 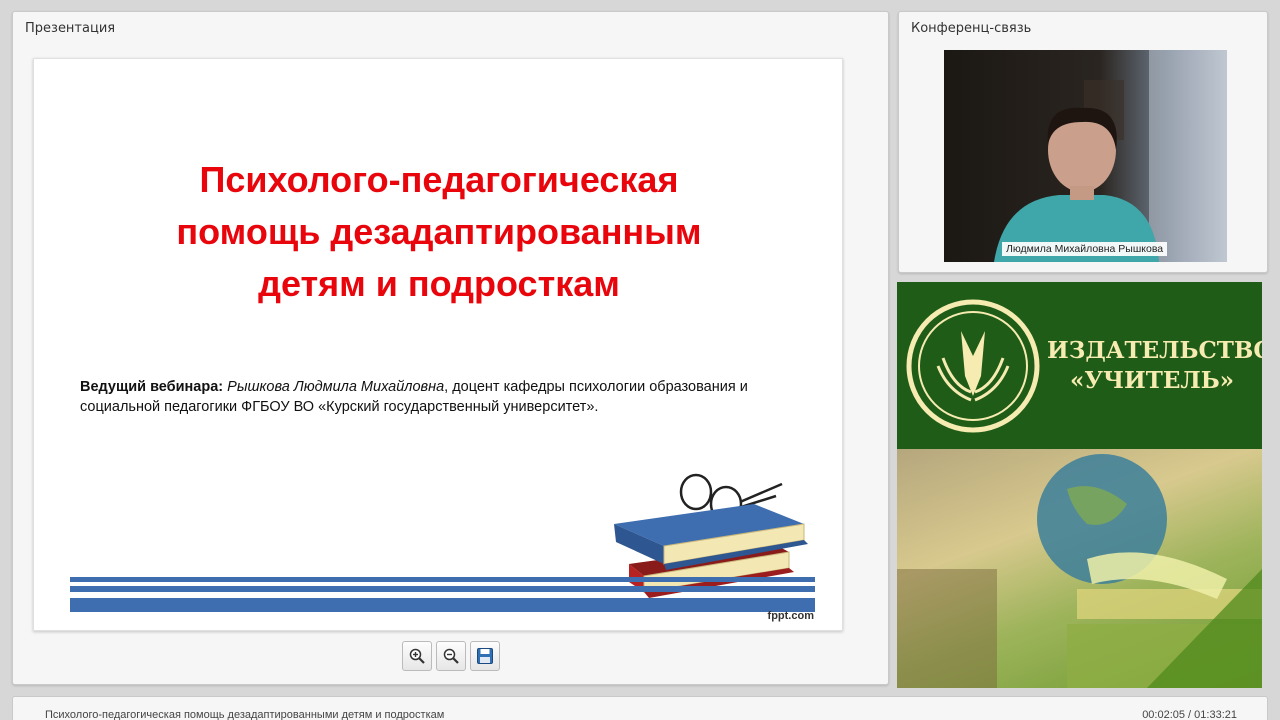 What do you see at coordinates (70, 28) in the screenshot?
I see `presentation-panel-title: Презентация` at bounding box center [70, 28].